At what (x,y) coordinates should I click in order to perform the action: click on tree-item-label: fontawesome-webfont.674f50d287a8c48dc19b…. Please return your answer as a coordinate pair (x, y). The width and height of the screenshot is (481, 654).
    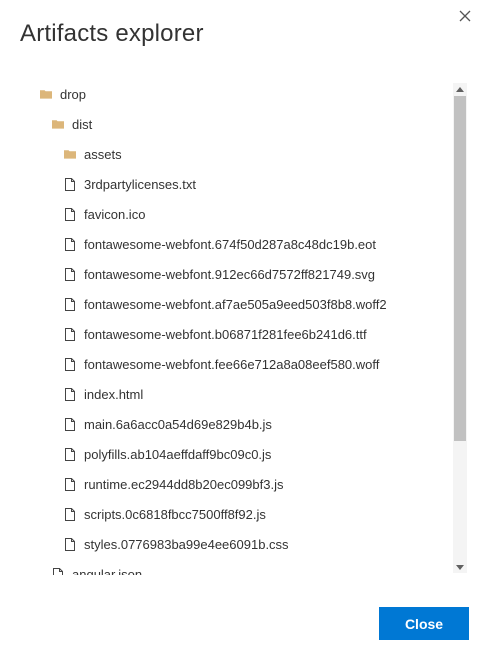
    Looking at the image, I should click on (230, 244).